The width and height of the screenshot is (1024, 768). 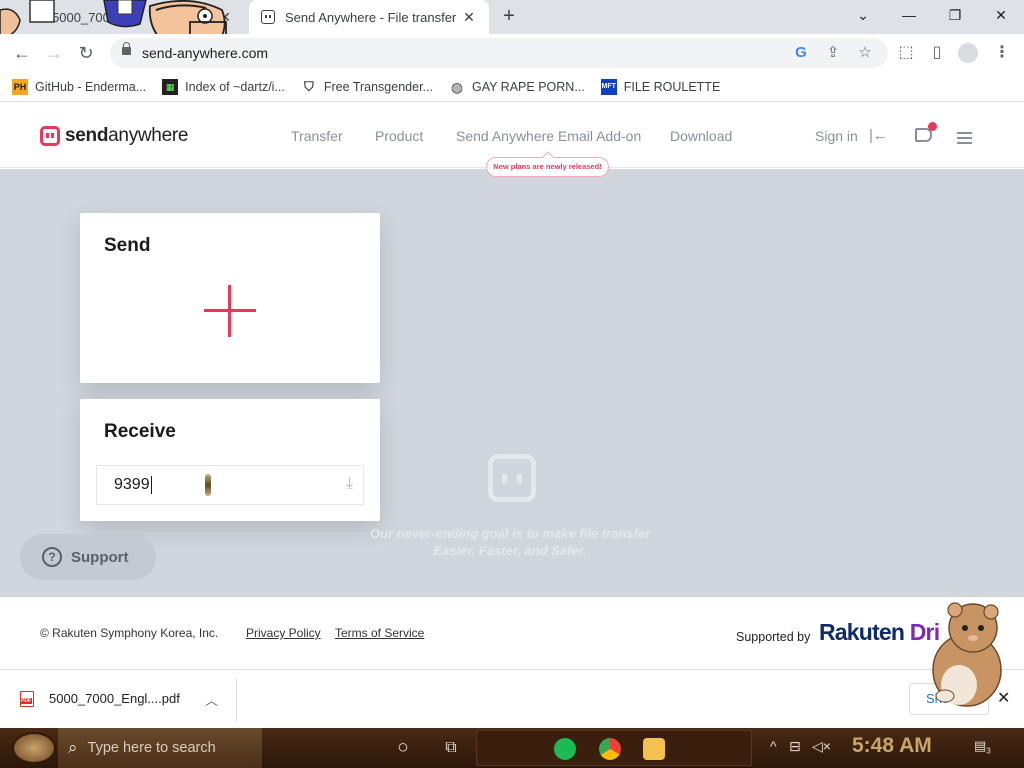 I want to click on receive-title: Receive, so click(x=140, y=431).